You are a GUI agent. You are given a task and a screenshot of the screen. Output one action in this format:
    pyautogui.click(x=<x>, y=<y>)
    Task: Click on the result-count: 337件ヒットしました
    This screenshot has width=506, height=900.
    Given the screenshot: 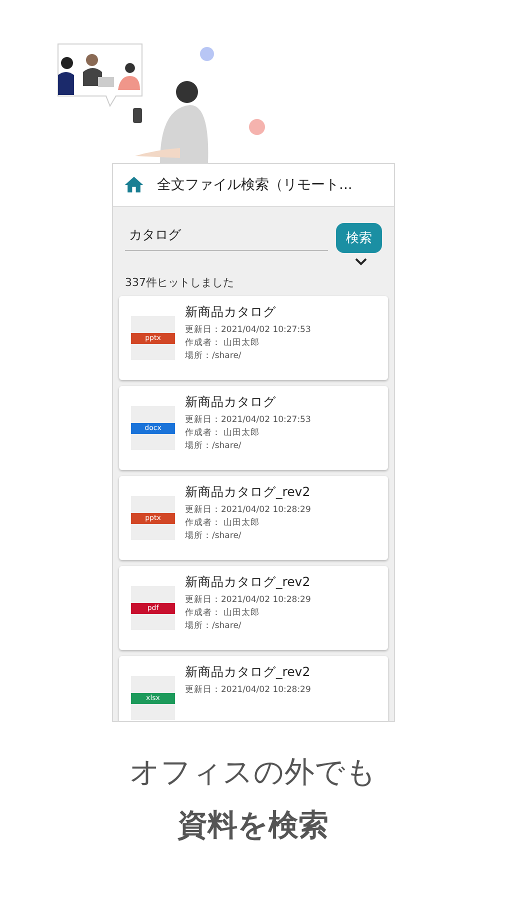 What is the action you would take?
    pyautogui.click(x=179, y=283)
    